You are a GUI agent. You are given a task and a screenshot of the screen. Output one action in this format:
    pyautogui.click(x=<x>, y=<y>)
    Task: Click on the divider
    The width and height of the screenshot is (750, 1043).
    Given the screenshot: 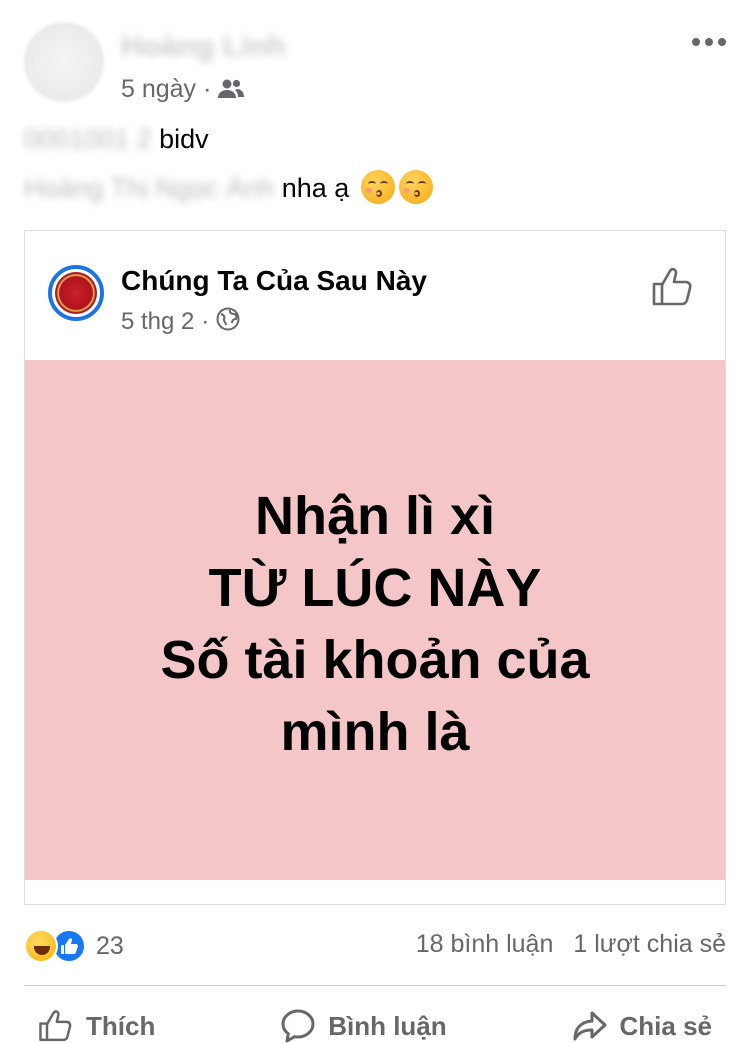 What is the action you would take?
    pyautogui.click(x=375, y=985)
    